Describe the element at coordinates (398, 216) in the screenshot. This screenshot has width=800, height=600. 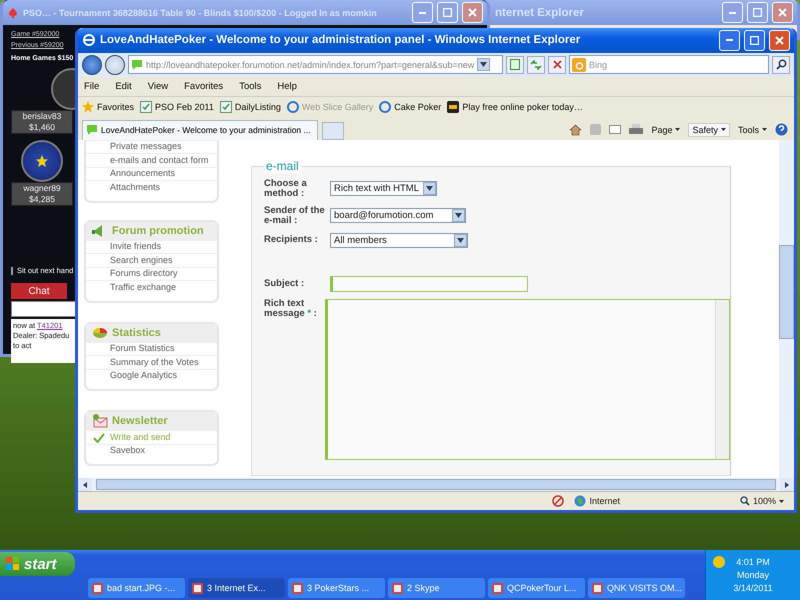
I see `dropdown: board@forumotion.com` at that location.